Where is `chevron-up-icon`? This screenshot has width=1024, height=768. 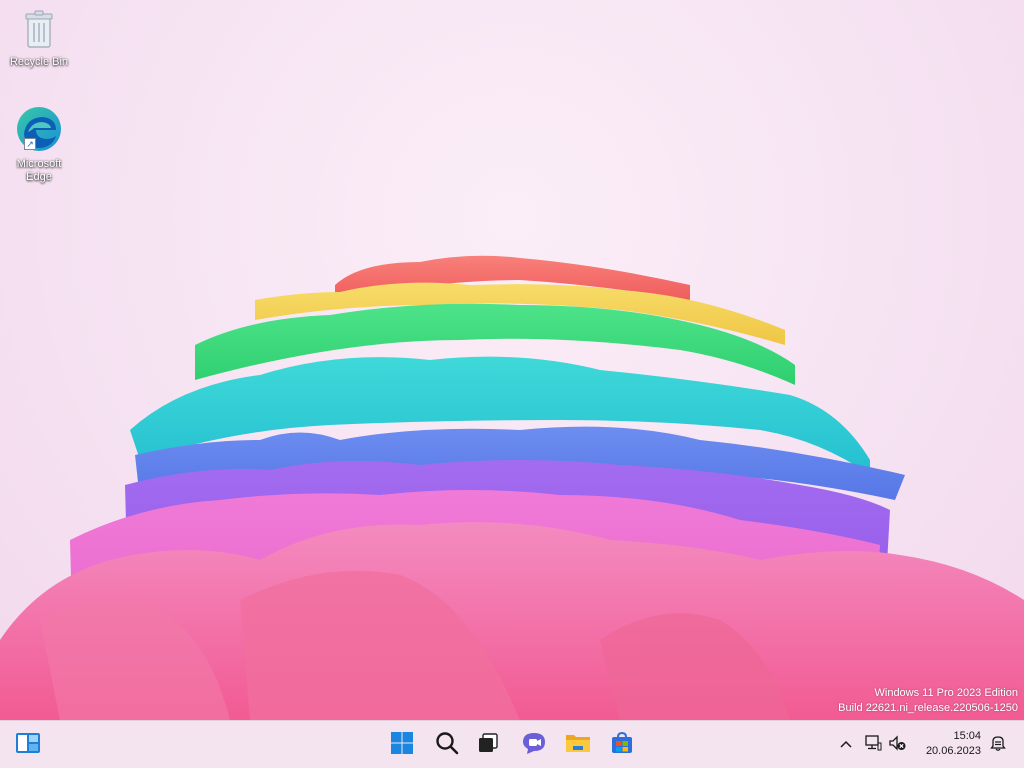
chevron-up-icon is located at coordinates (846, 745).